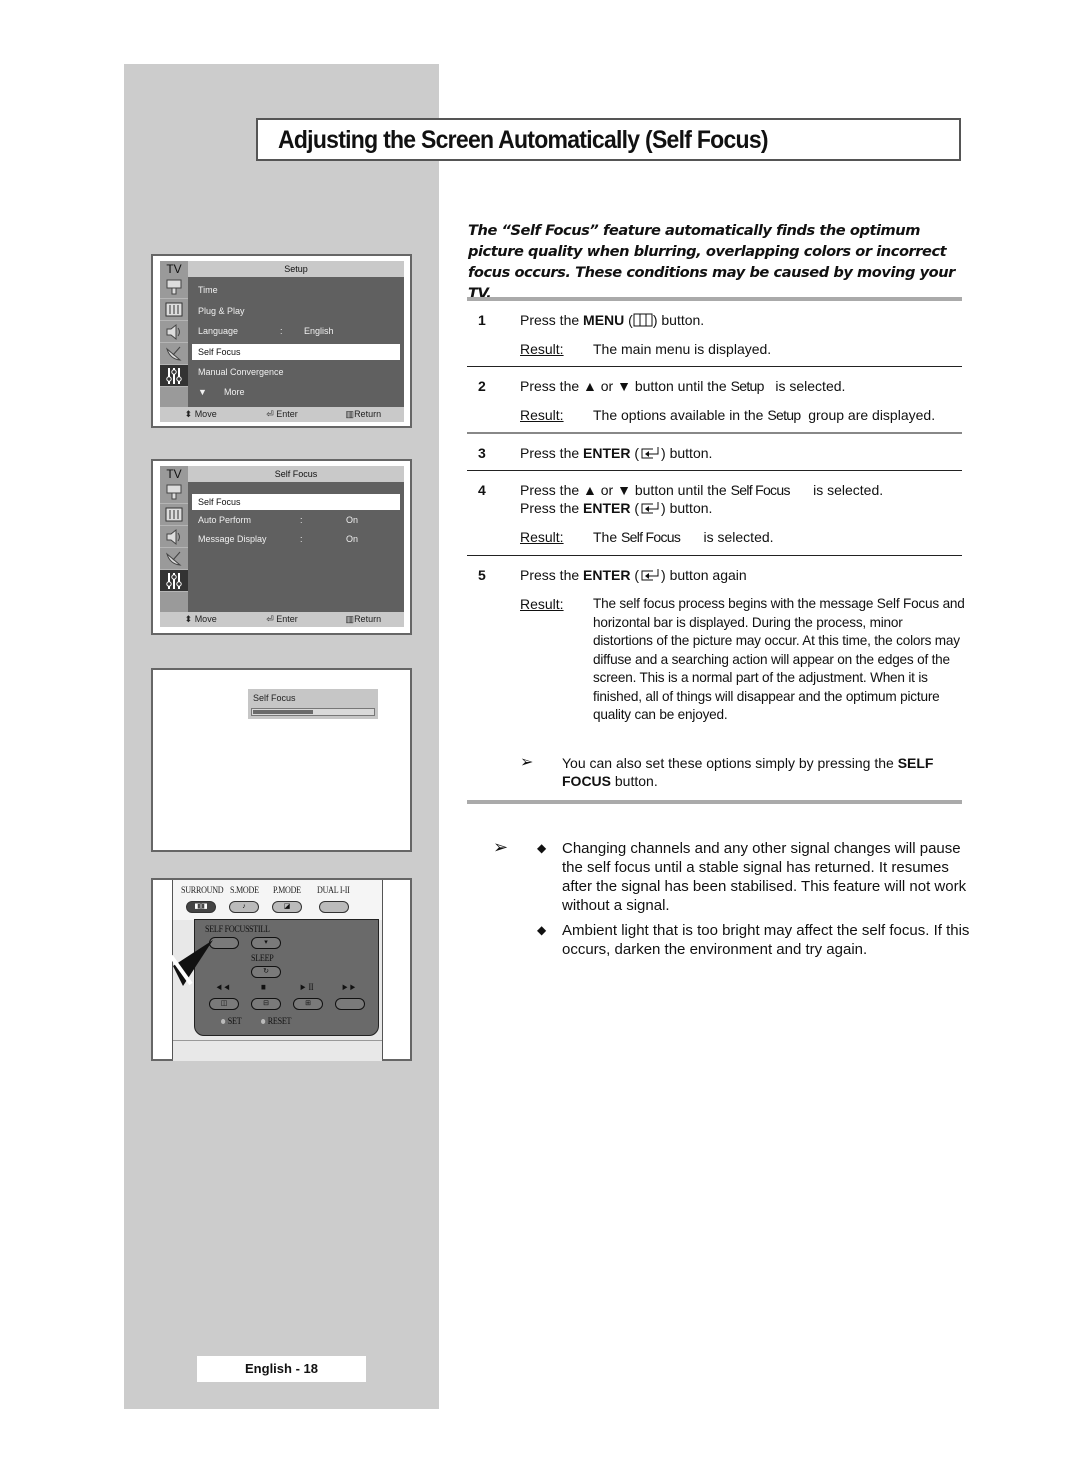 The width and height of the screenshot is (1080, 1474). What do you see at coordinates (223, 988) in the screenshot?
I see `rewind-label: ◄◄` at bounding box center [223, 988].